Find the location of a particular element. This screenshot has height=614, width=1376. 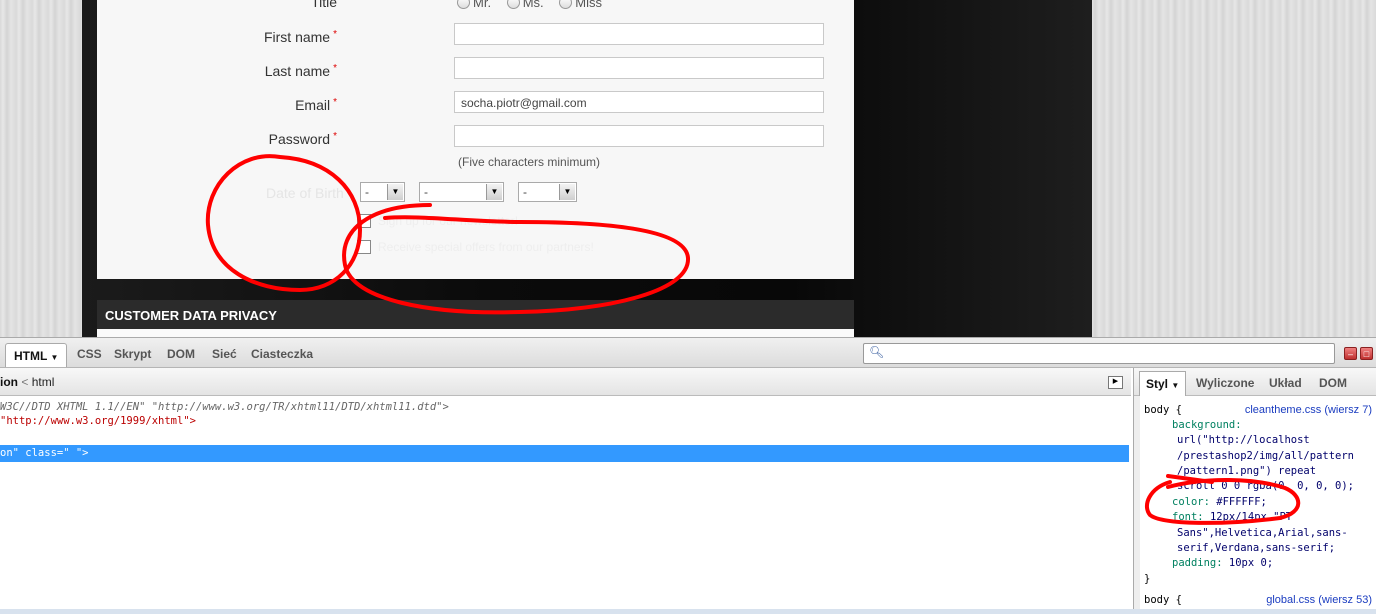

dob-year-select: - ▼ is located at coordinates (547, 192).